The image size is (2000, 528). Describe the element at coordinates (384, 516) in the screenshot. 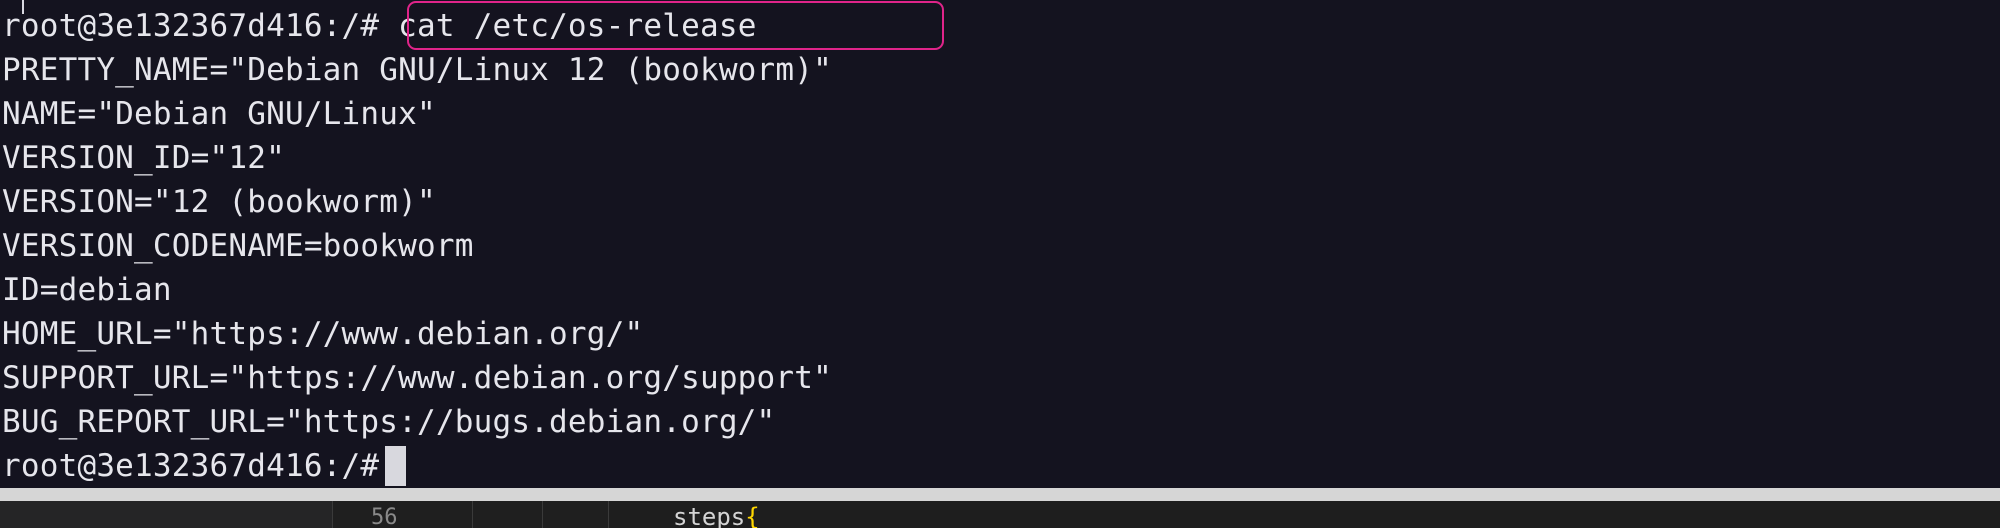

I see `line-number: 56` at that location.